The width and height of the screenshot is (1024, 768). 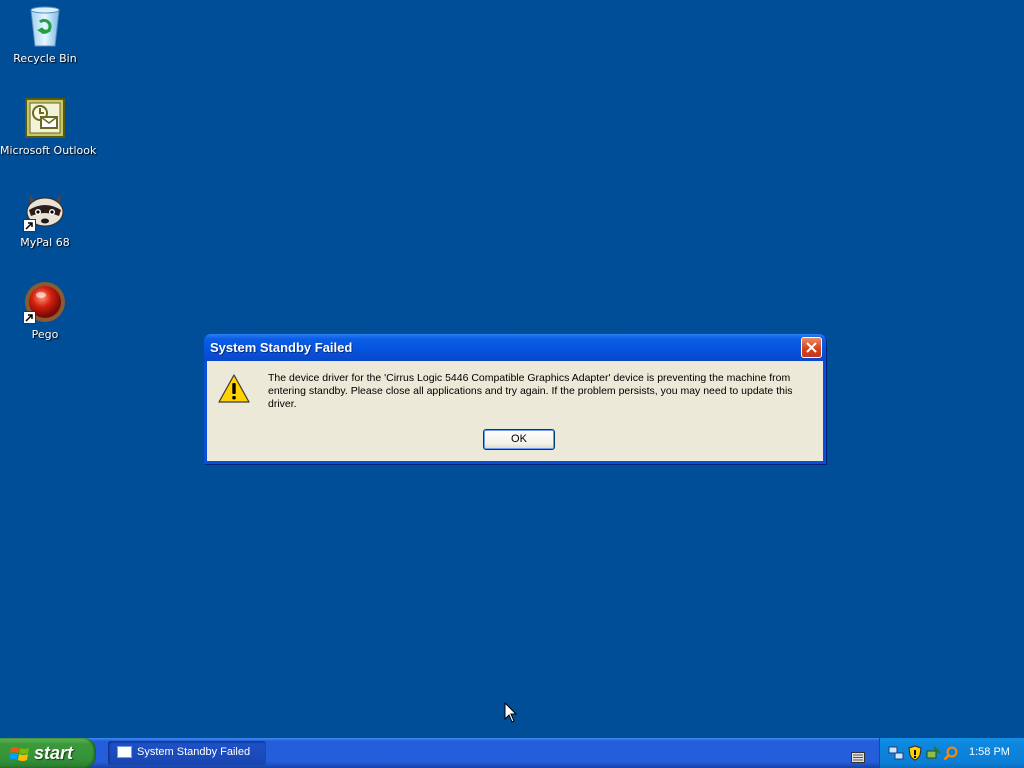 I want to click on close-icon, so click(x=811, y=347).